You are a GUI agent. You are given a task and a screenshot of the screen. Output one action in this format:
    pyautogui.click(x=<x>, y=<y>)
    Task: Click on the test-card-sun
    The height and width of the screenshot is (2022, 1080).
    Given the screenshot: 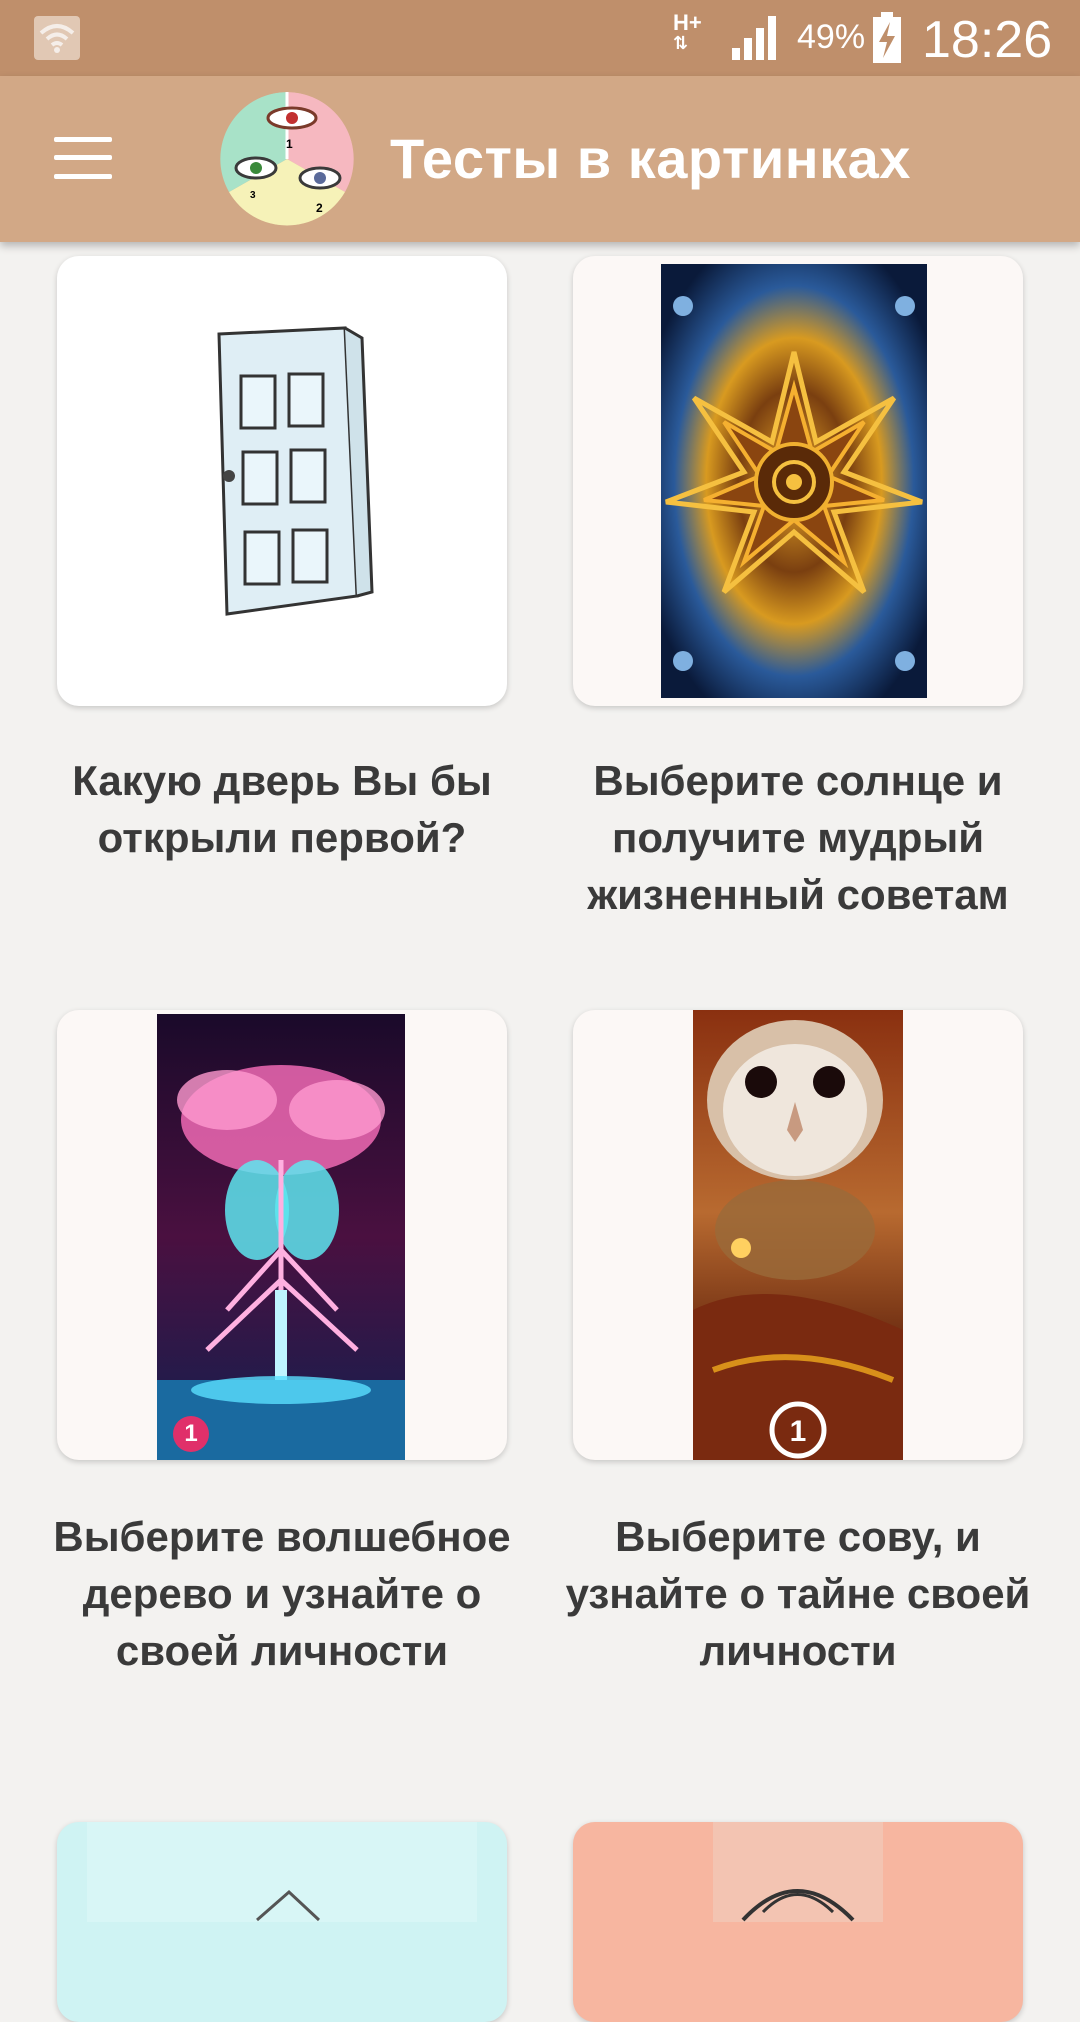 What is the action you would take?
    pyautogui.click(x=798, y=481)
    